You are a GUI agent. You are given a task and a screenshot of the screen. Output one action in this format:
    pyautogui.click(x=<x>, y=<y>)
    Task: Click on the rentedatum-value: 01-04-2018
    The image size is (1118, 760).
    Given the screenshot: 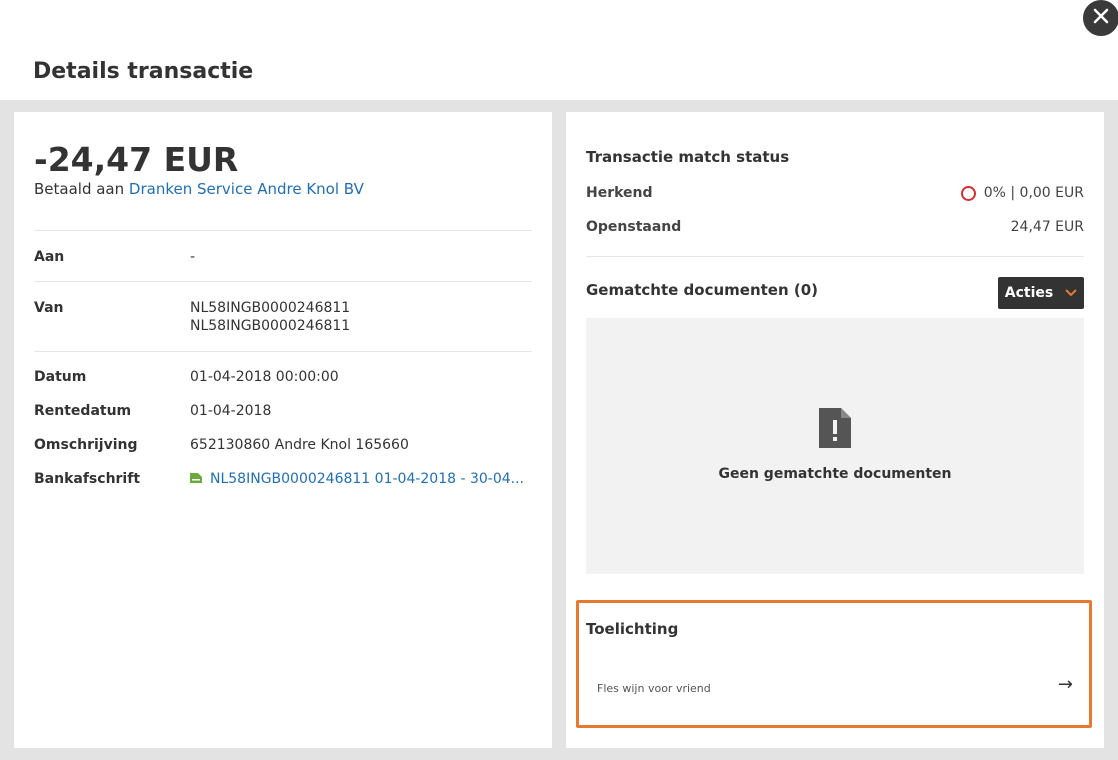 What is the action you would take?
    pyautogui.click(x=231, y=411)
    